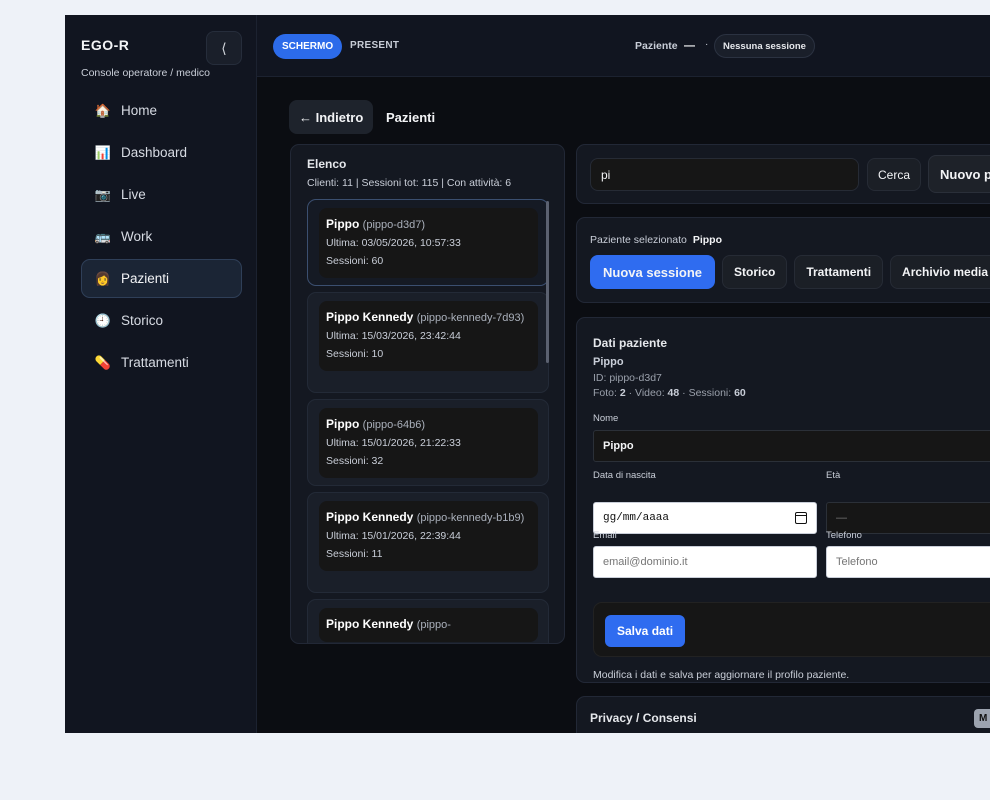  Describe the element at coordinates (894, 174) in the screenshot. I see `search-button: Cerca` at that location.